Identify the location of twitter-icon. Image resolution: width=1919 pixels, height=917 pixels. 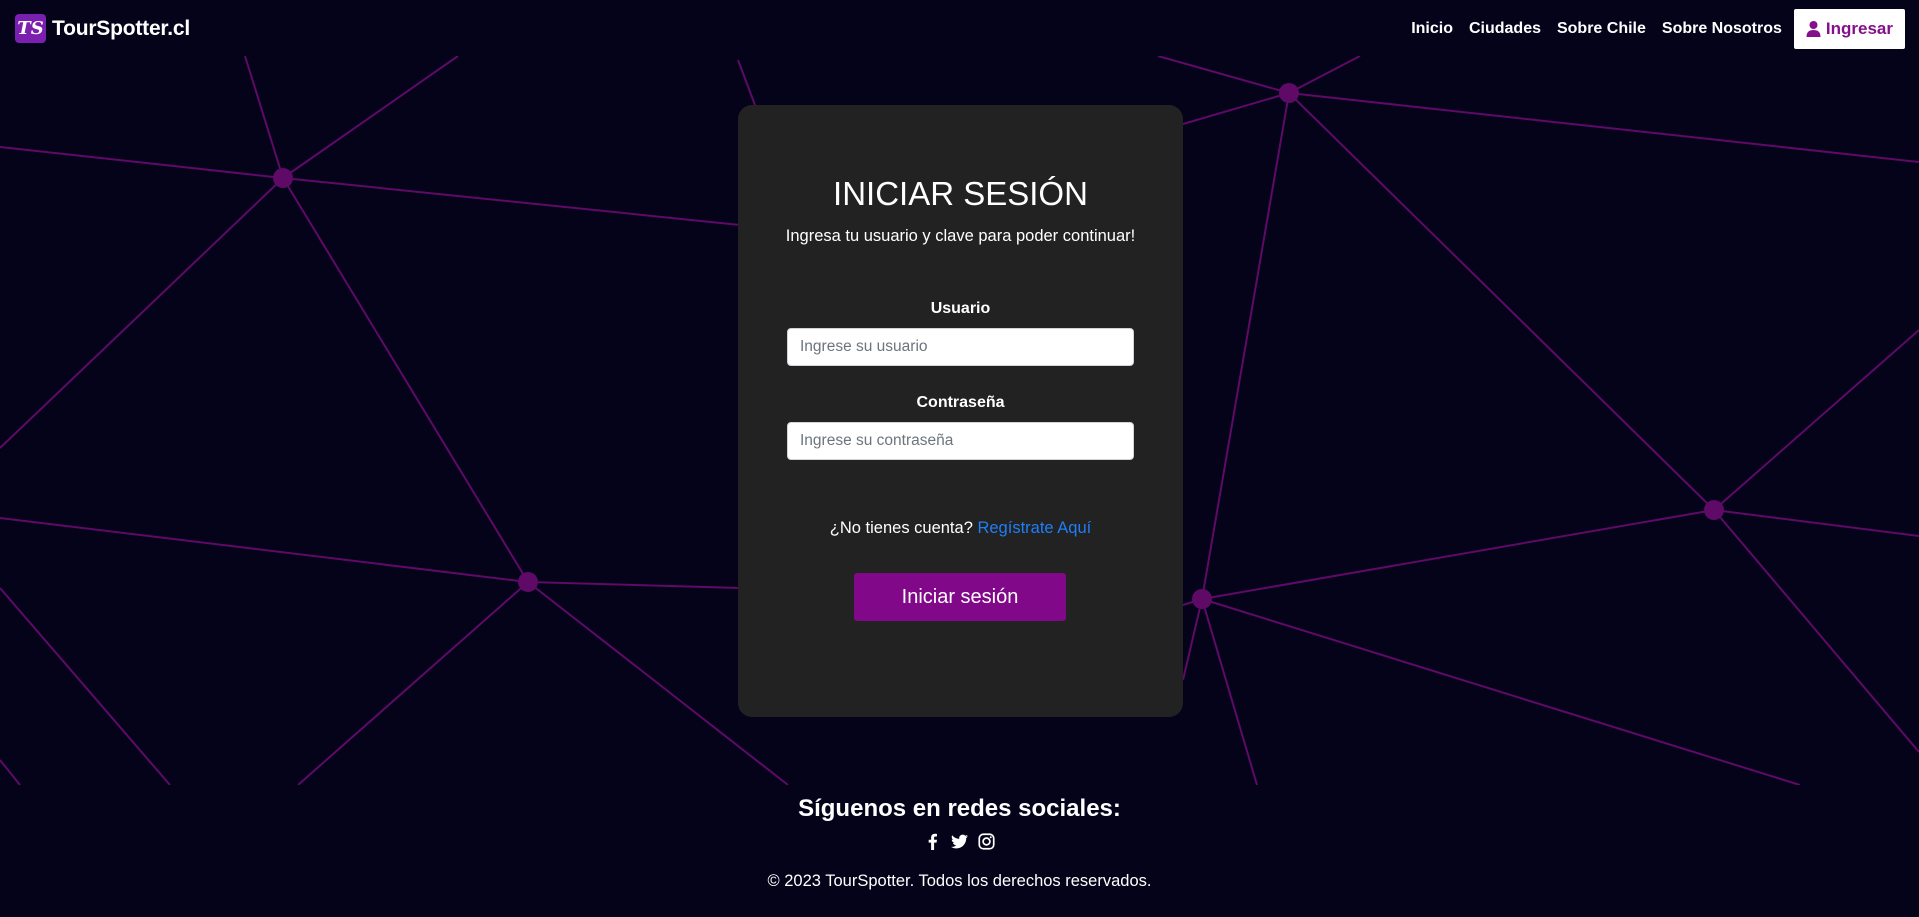
(959, 841).